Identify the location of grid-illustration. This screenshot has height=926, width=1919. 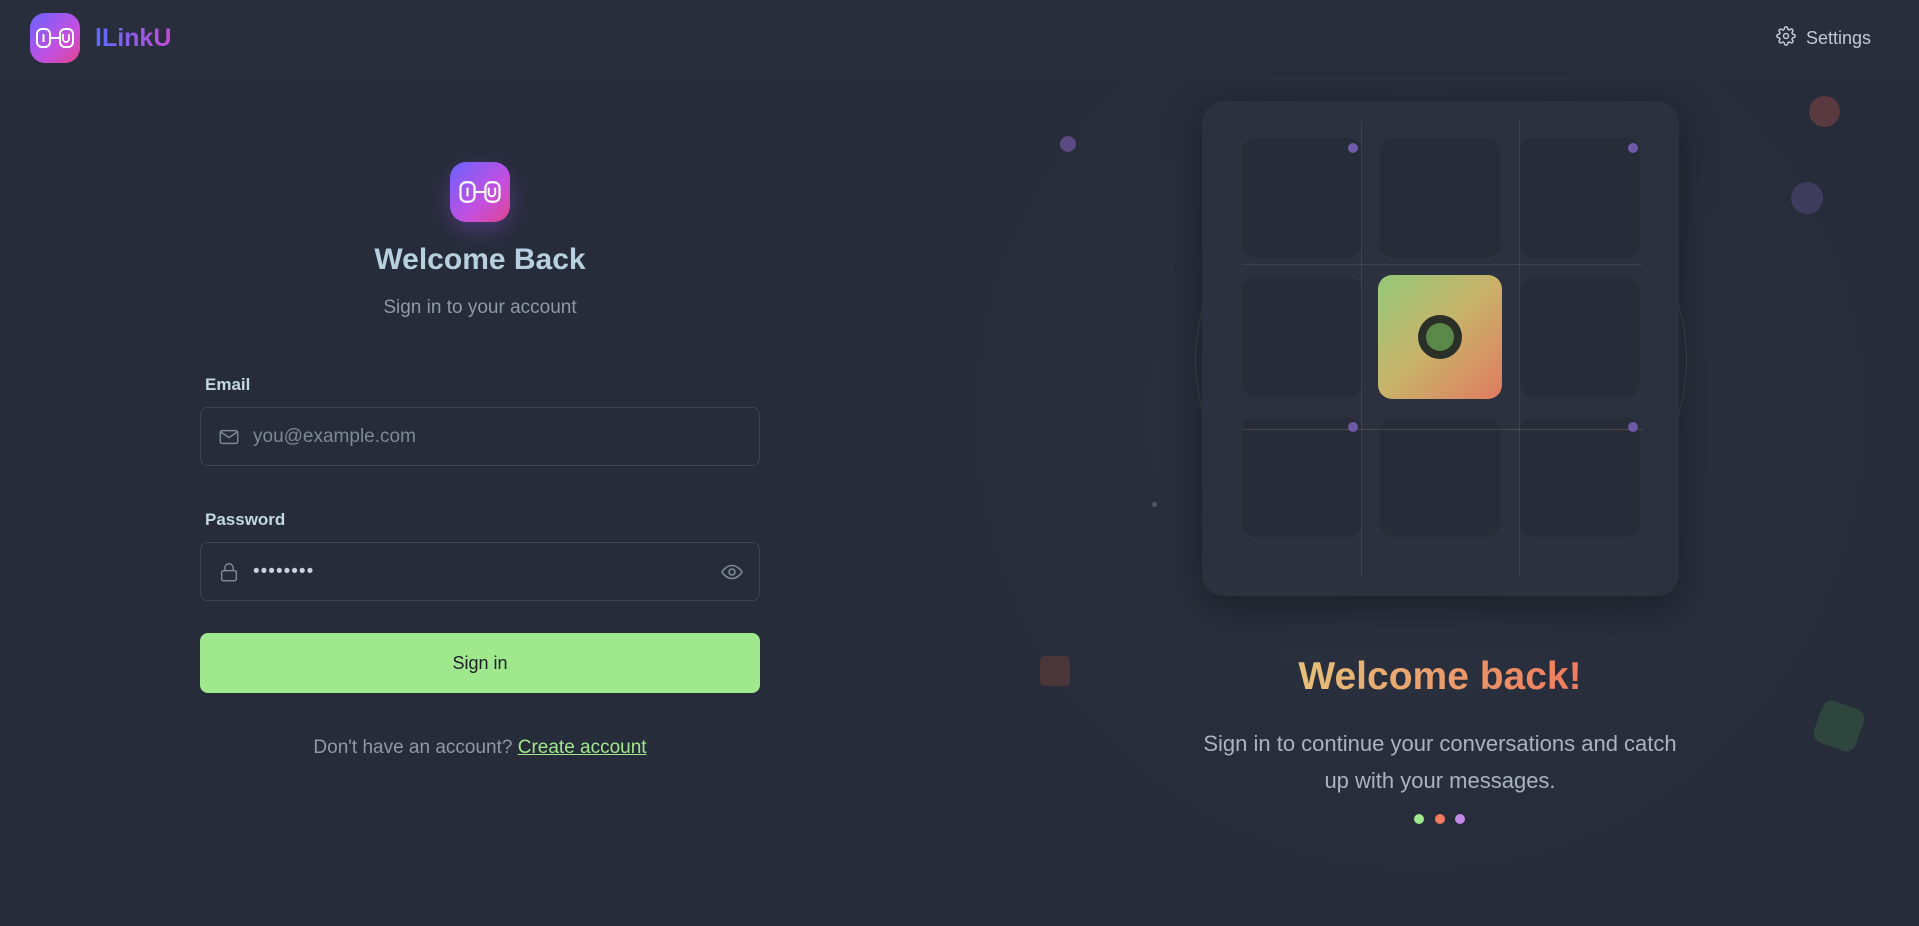
(1440, 348).